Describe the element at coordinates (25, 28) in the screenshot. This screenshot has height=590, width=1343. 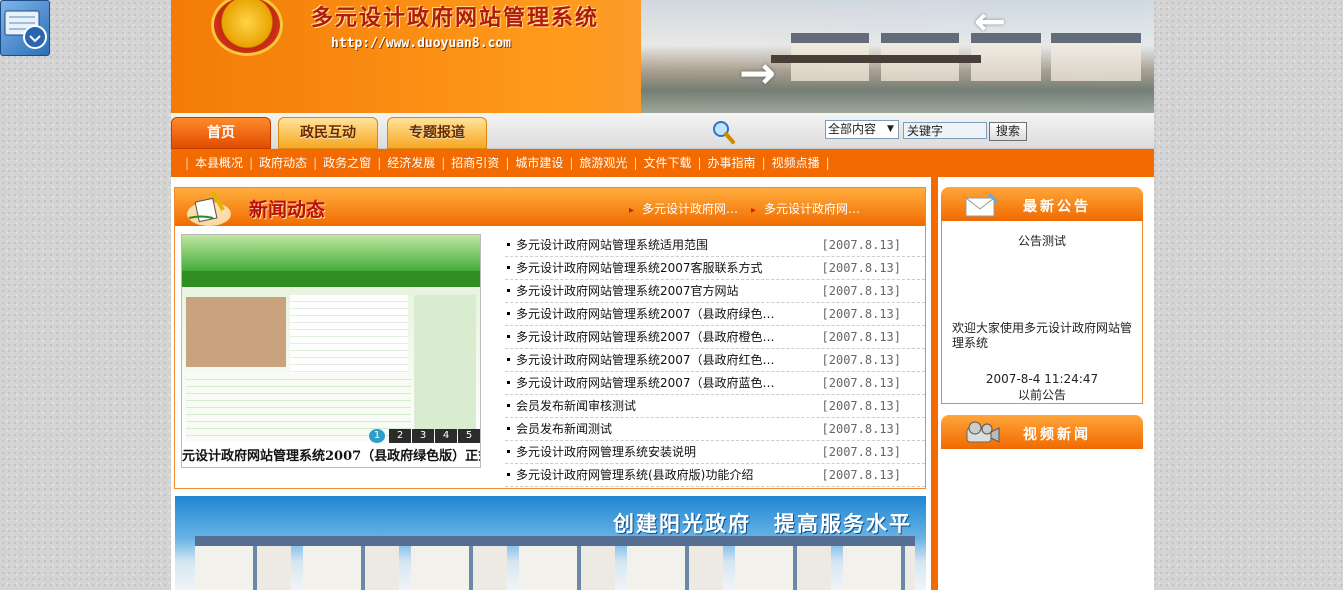
I see `network-globe-icon` at that location.